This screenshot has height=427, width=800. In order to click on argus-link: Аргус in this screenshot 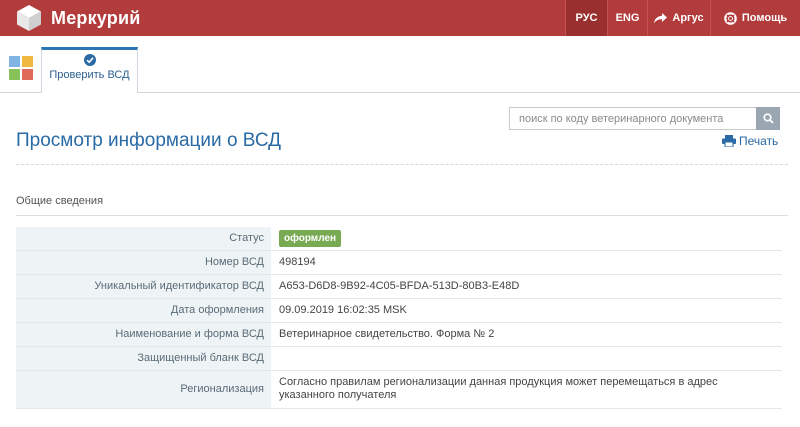, I will do `click(678, 18)`.